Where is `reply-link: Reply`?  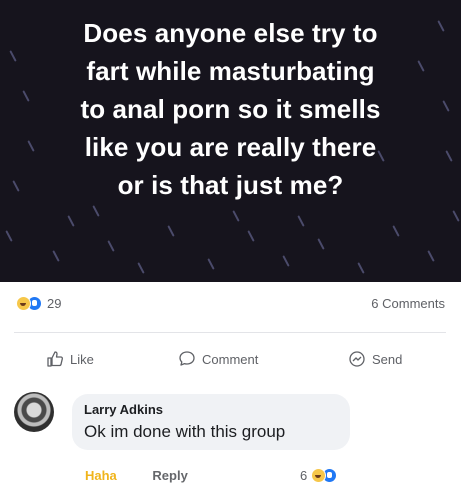
reply-link: Reply is located at coordinates (169, 475).